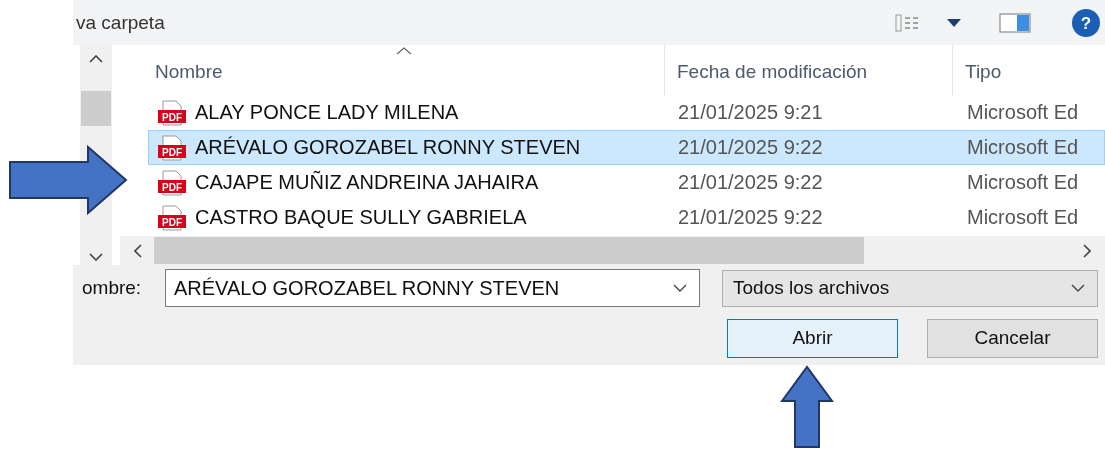 This screenshot has height=449, width=1105. Describe the element at coordinates (388, 147) in the screenshot. I see `file-name: ARÉVALO GOROZABEL RONNY STEVEN` at that location.